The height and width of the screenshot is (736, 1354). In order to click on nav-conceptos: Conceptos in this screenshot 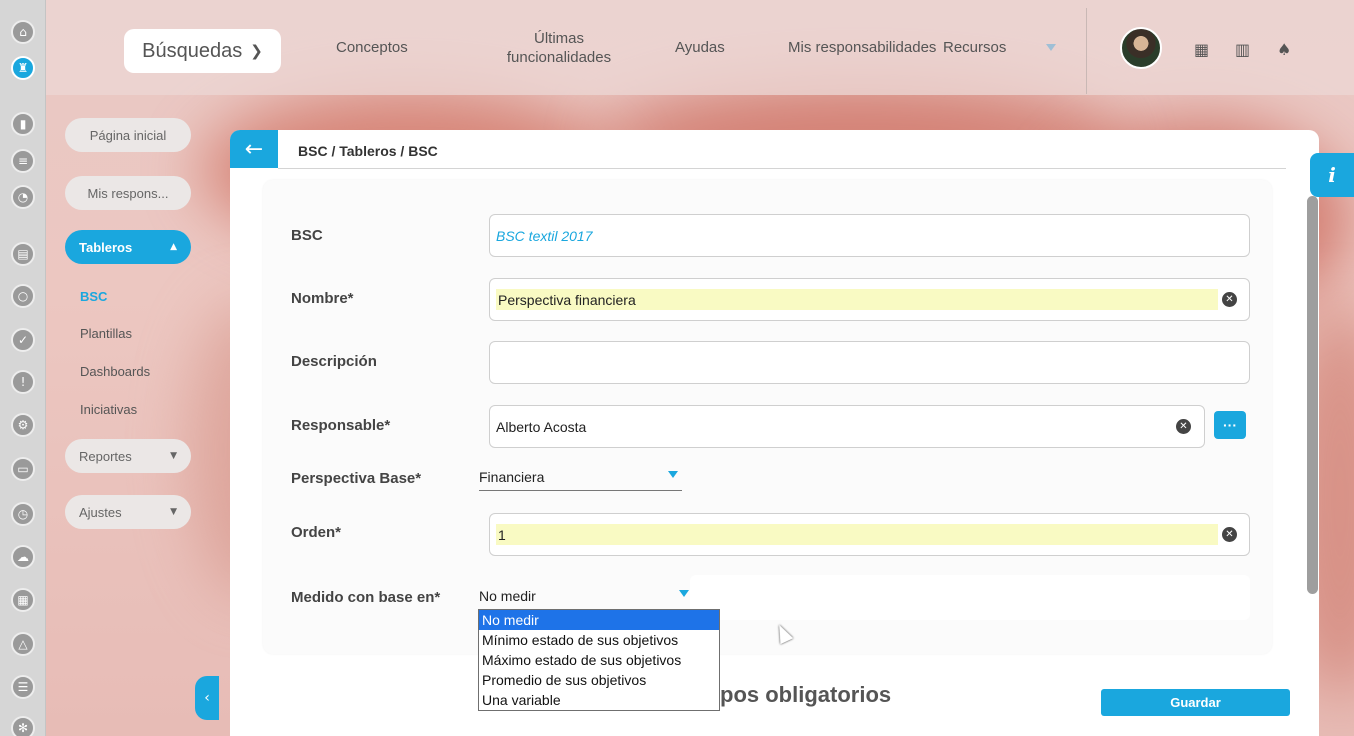, I will do `click(372, 47)`.